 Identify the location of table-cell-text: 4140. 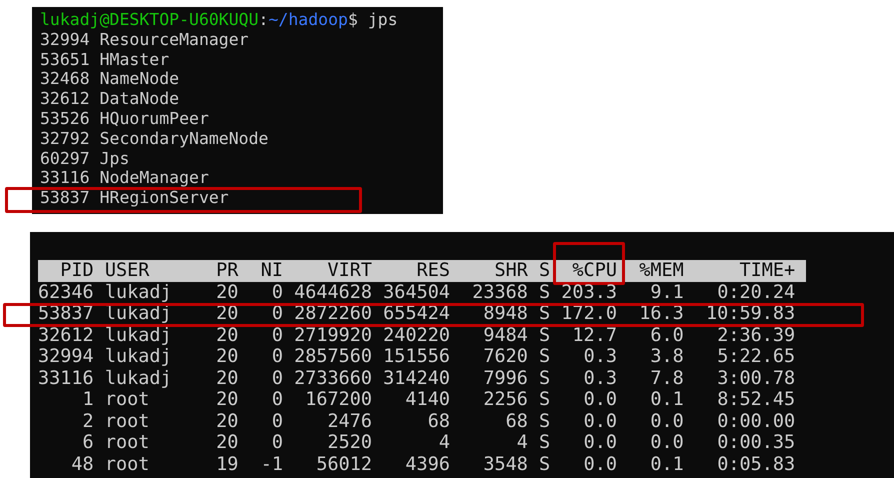
(427, 399).